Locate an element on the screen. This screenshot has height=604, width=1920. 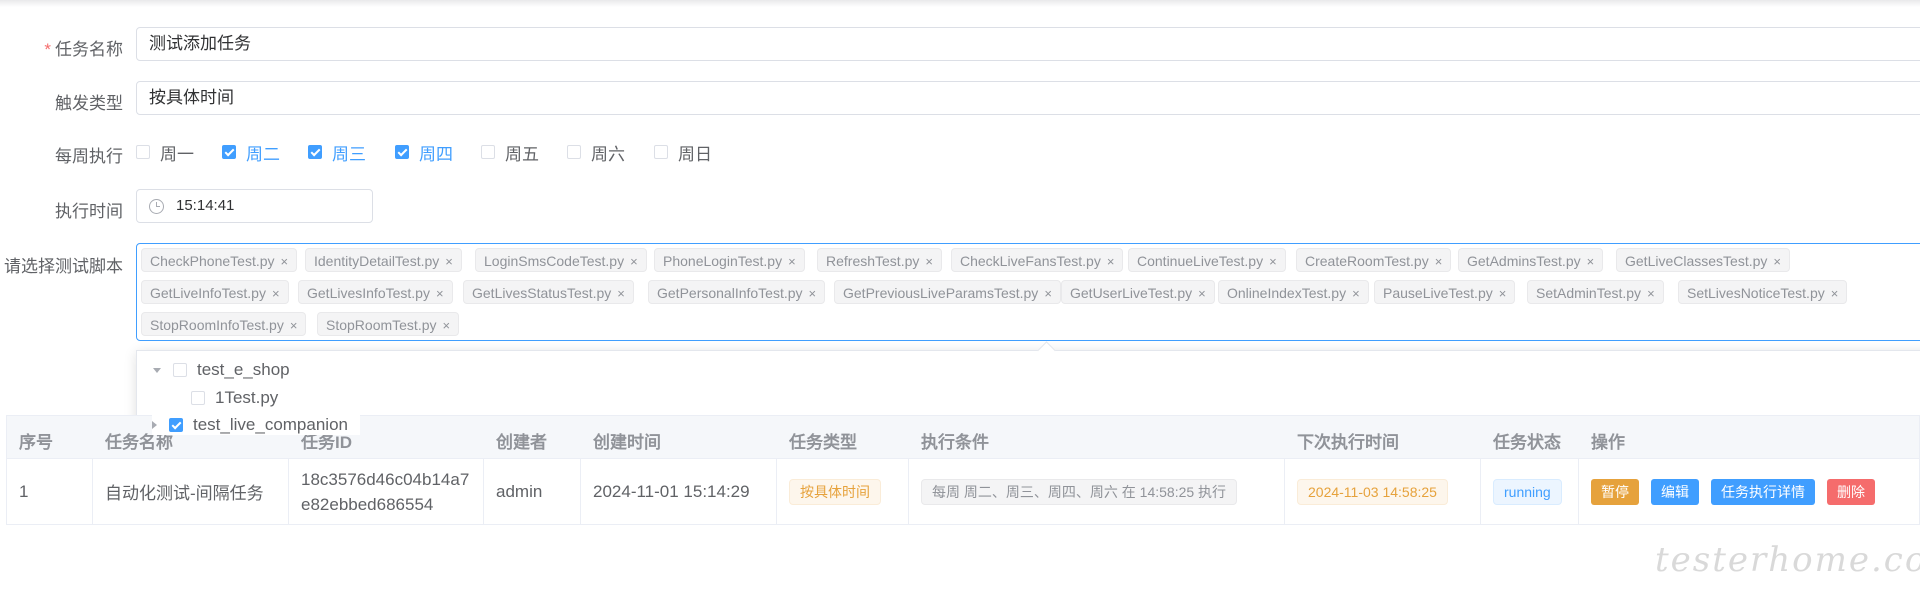
script-tag: GetLivesStatusTest.py × is located at coordinates (548, 292).